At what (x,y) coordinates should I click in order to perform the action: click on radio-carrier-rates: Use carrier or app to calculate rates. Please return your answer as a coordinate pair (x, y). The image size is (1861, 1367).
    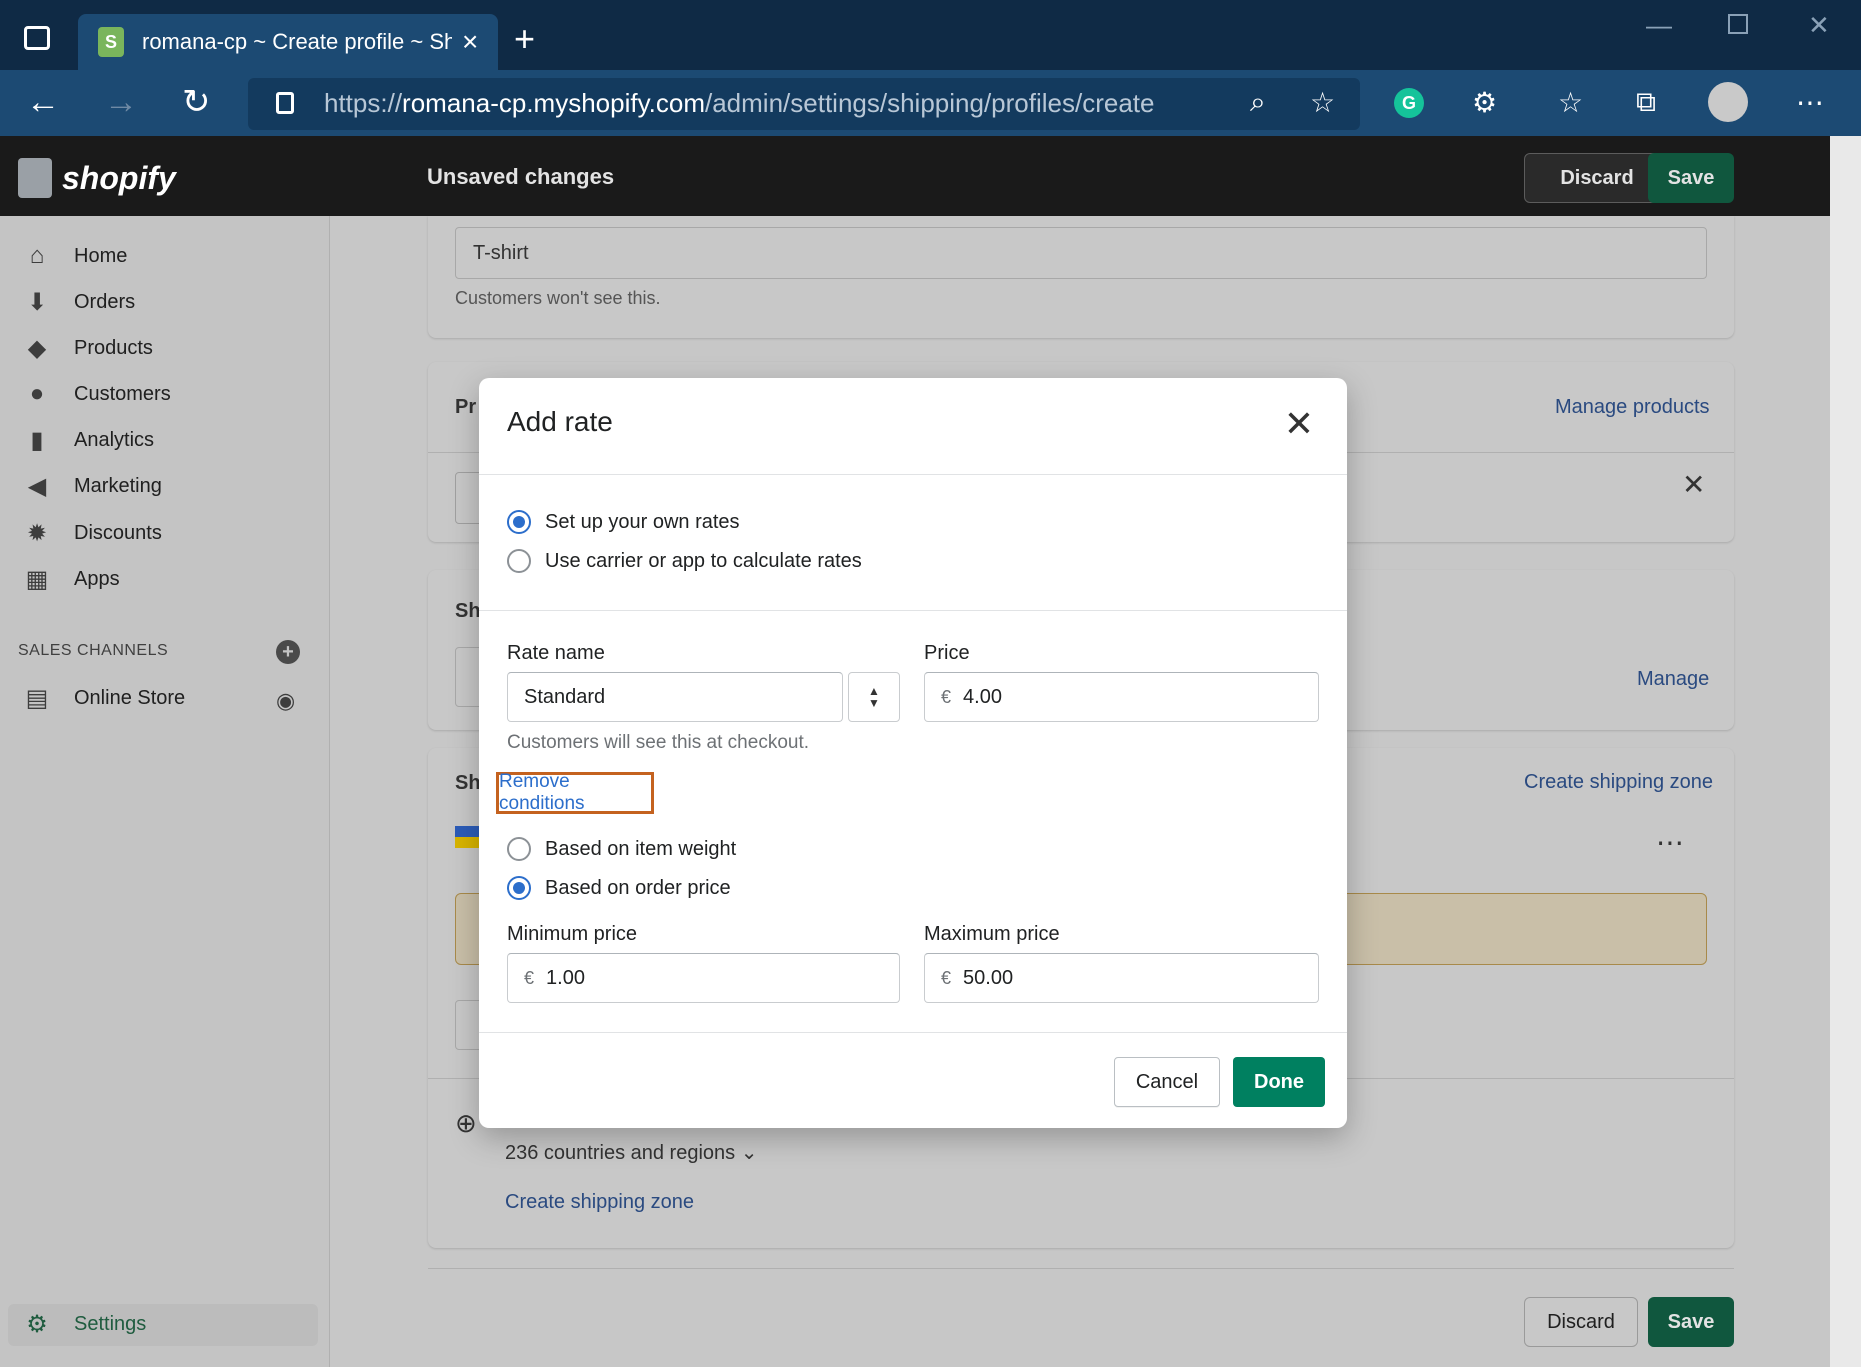
    Looking at the image, I should click on (684, 561).